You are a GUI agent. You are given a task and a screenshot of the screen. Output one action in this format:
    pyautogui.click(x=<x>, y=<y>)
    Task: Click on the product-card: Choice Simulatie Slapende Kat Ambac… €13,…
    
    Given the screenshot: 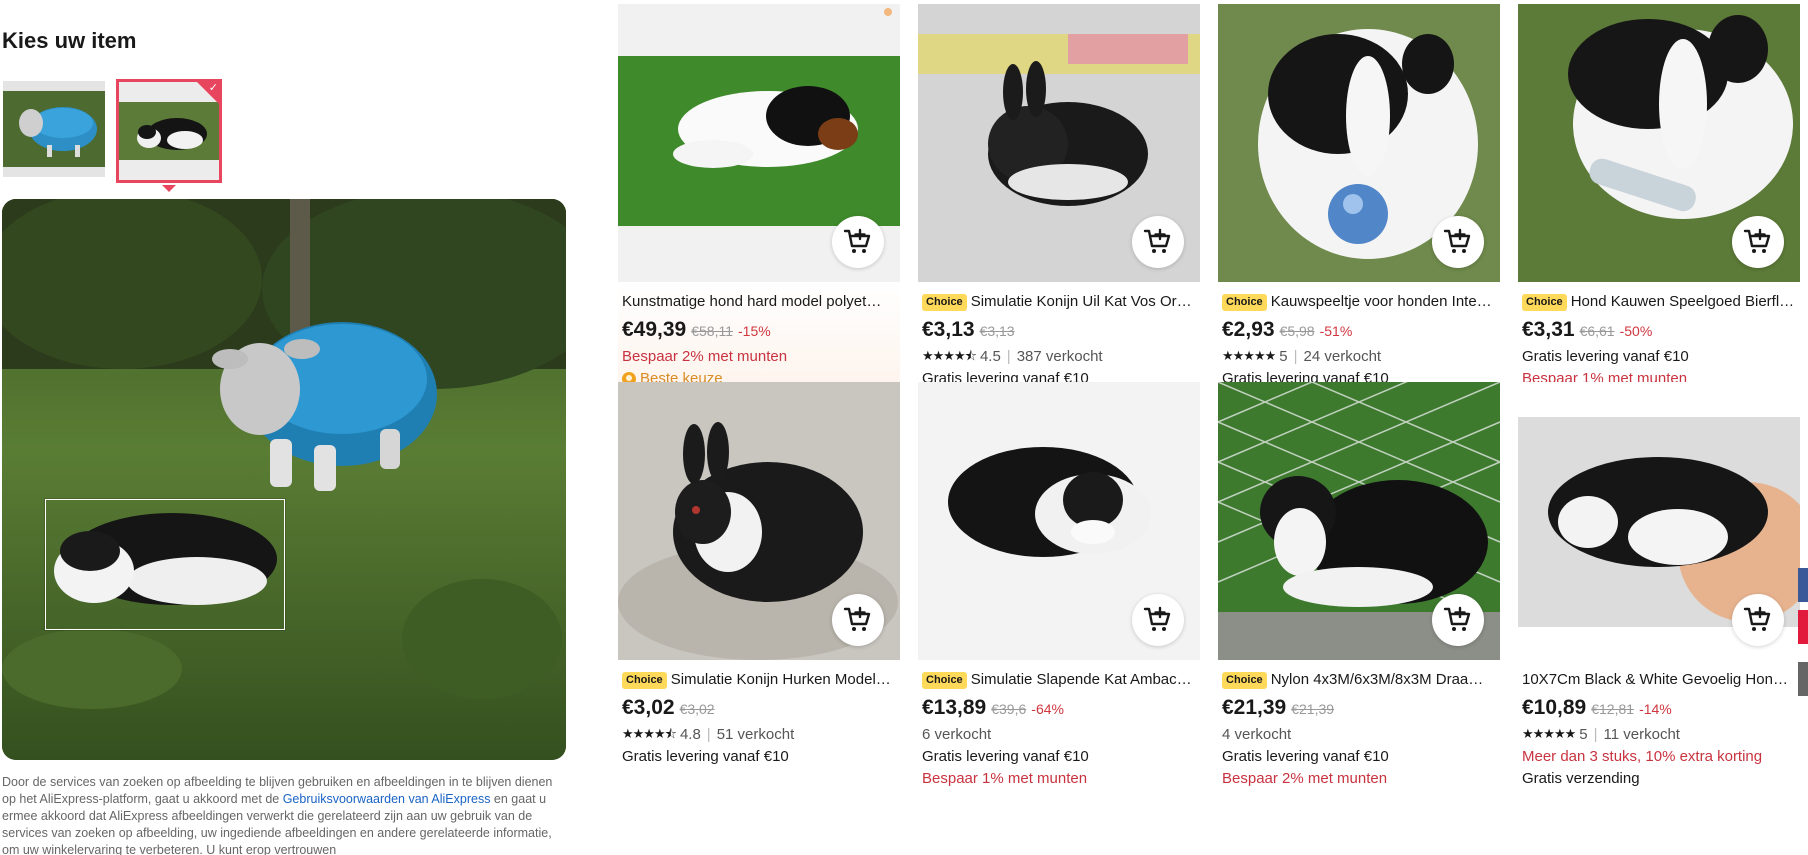 What is the action you would take?
    pyautogui.click(x=1059, y=588)
    